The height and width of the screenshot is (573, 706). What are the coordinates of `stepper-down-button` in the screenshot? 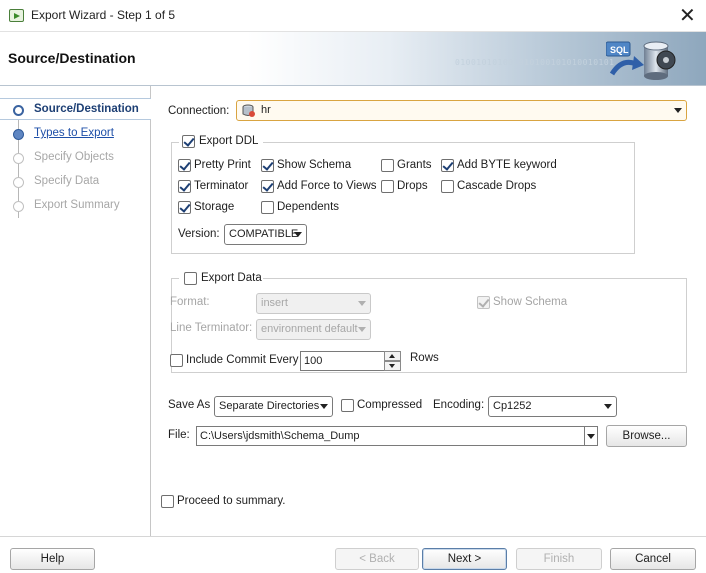 It's located at (392, 366).